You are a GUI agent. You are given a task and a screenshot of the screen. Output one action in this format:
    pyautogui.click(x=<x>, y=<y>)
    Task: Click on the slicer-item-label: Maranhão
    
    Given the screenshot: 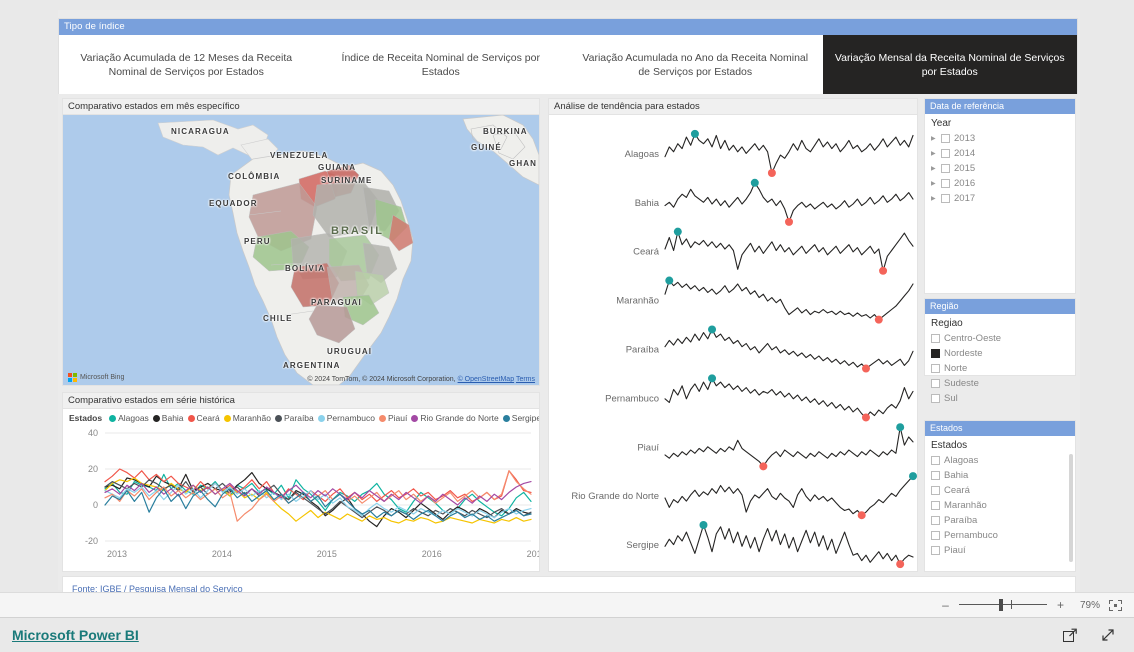 What is the action you would take?
    pyautogui.click(x=965, y=505)
    